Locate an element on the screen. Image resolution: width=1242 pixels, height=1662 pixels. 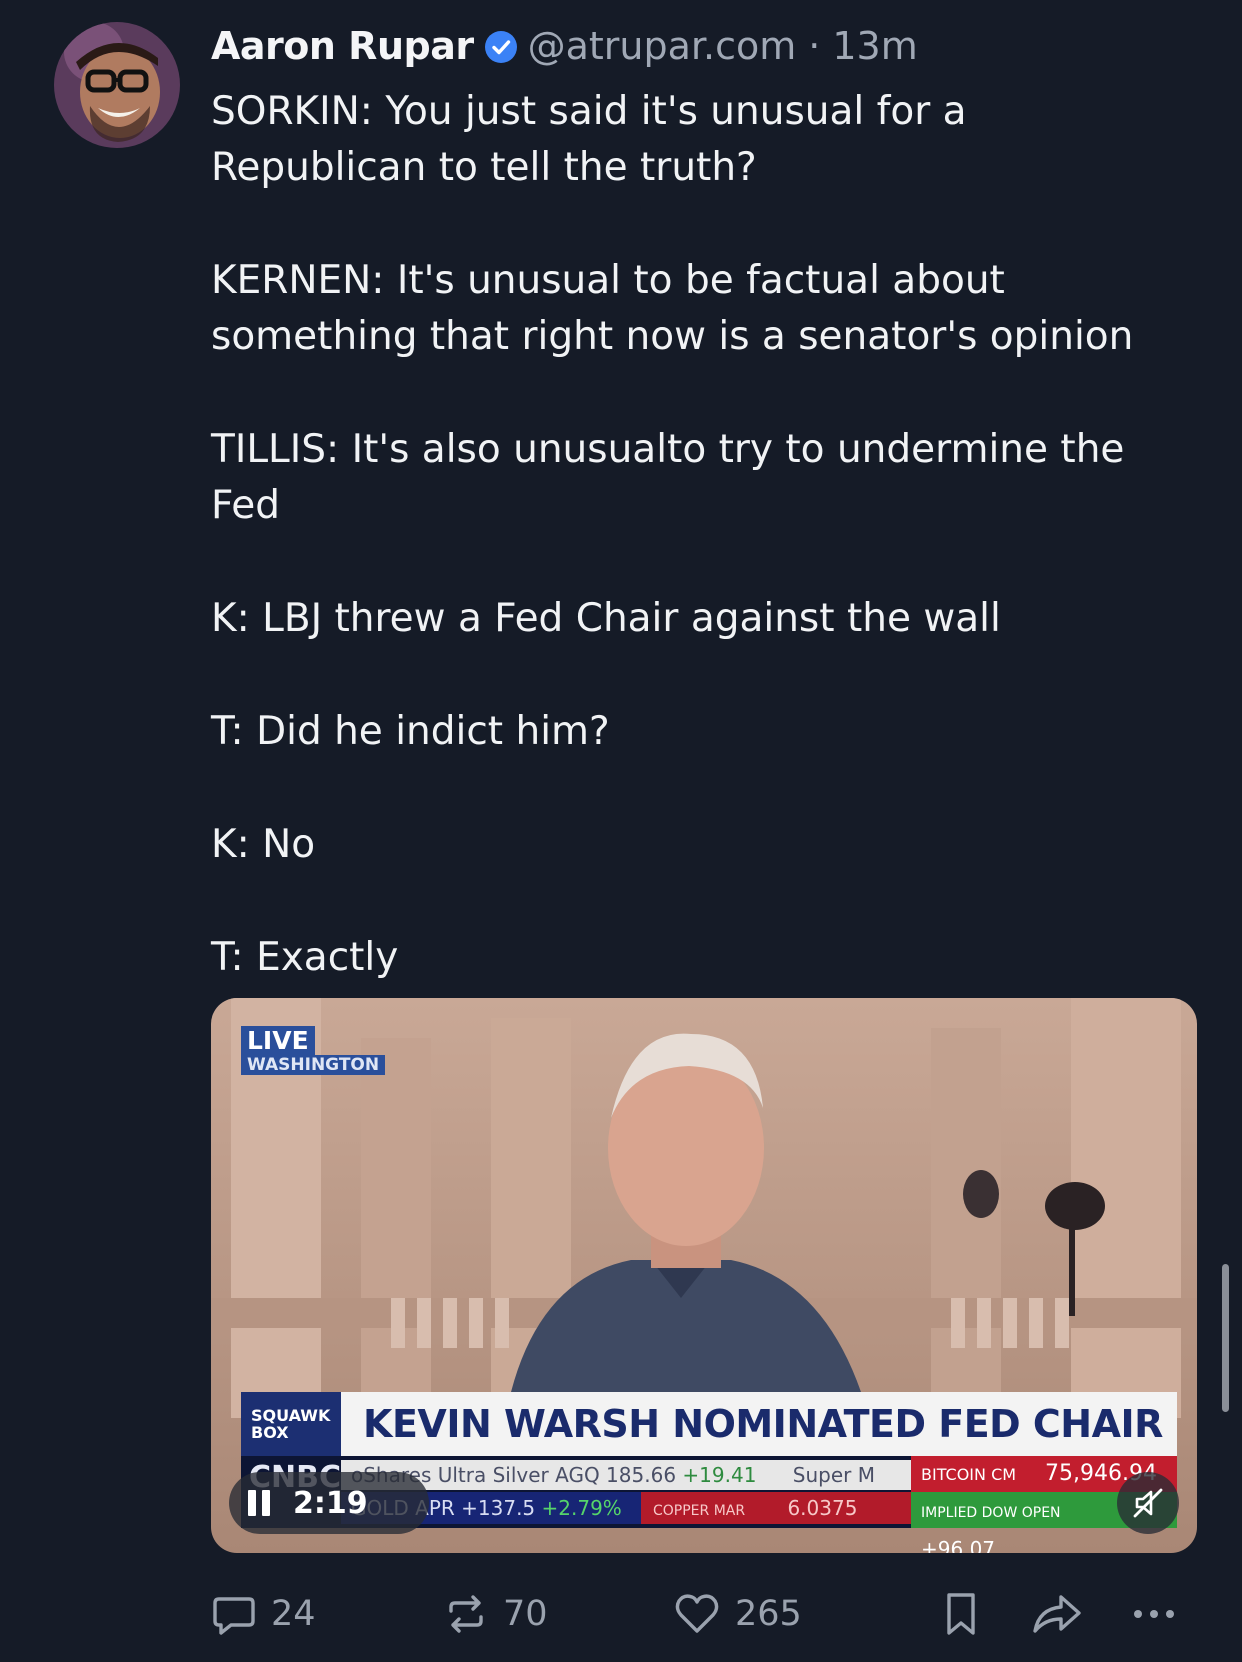
post-actions: 24 70 265 is located at coordinates (711, 1614).